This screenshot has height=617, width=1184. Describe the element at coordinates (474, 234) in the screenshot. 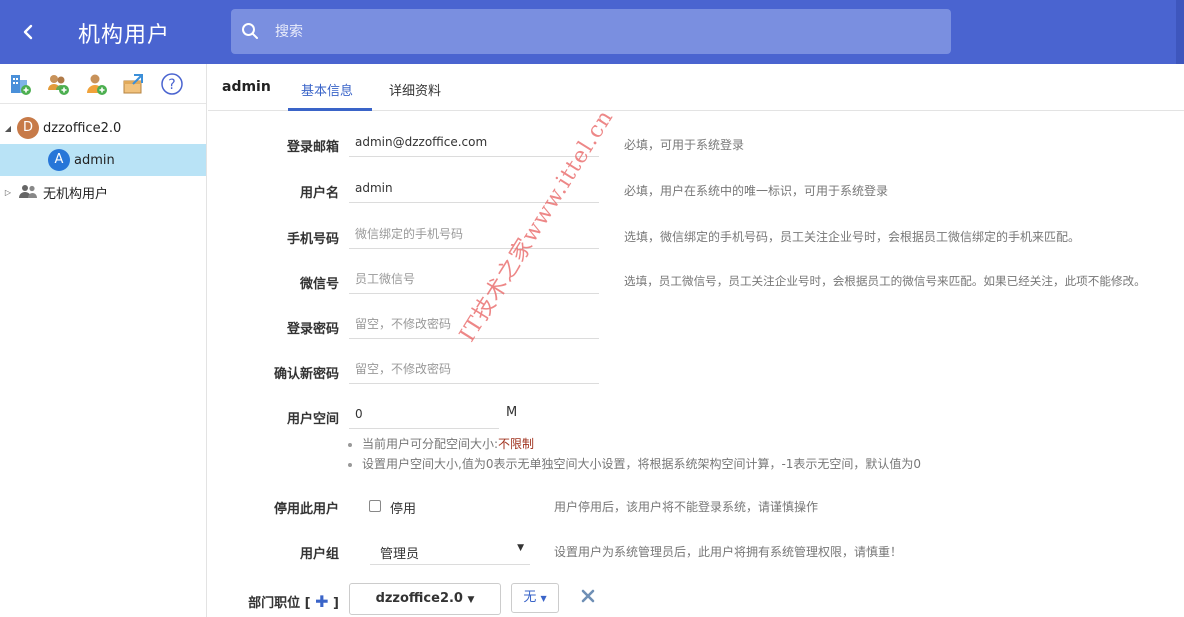

I see `phone-field` at that location.